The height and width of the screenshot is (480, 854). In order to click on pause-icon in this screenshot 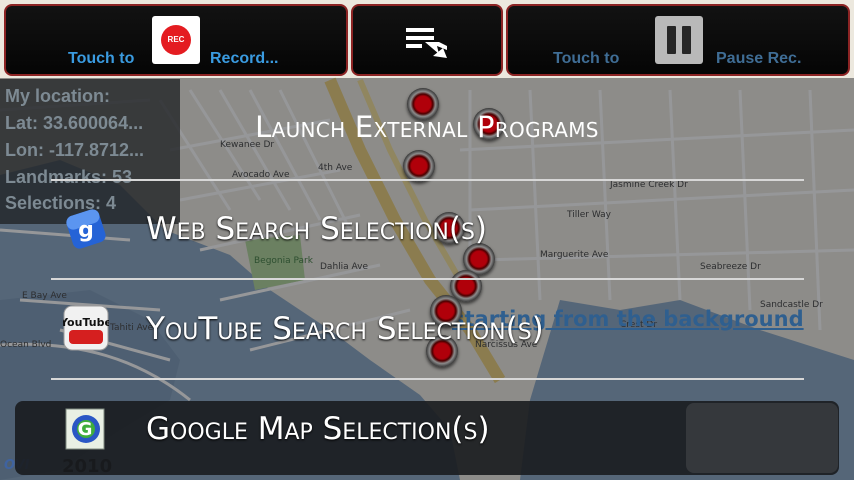, I will do `click(679, 40)`.